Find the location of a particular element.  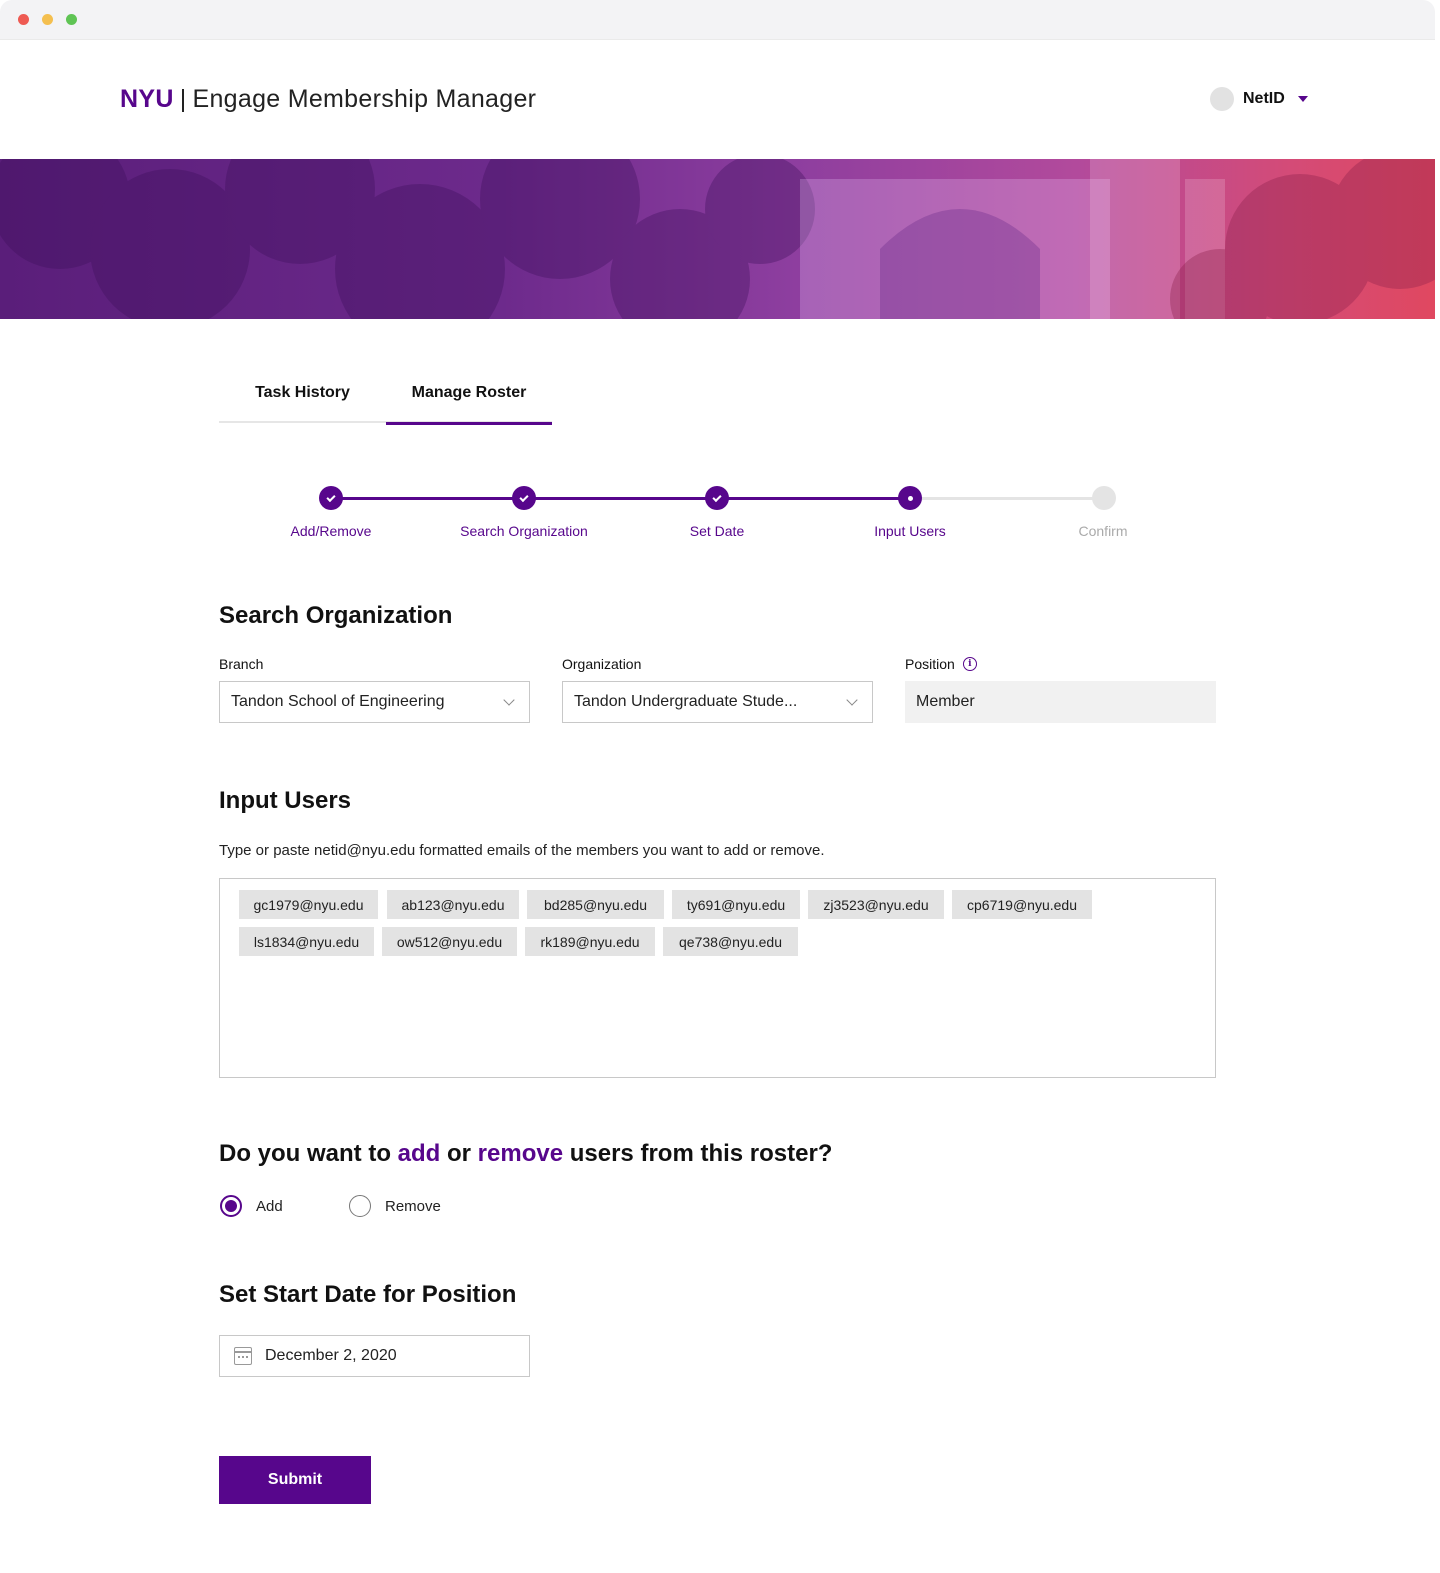

step-label-search-organization: Search Organization is located at coordinates (524, 531).